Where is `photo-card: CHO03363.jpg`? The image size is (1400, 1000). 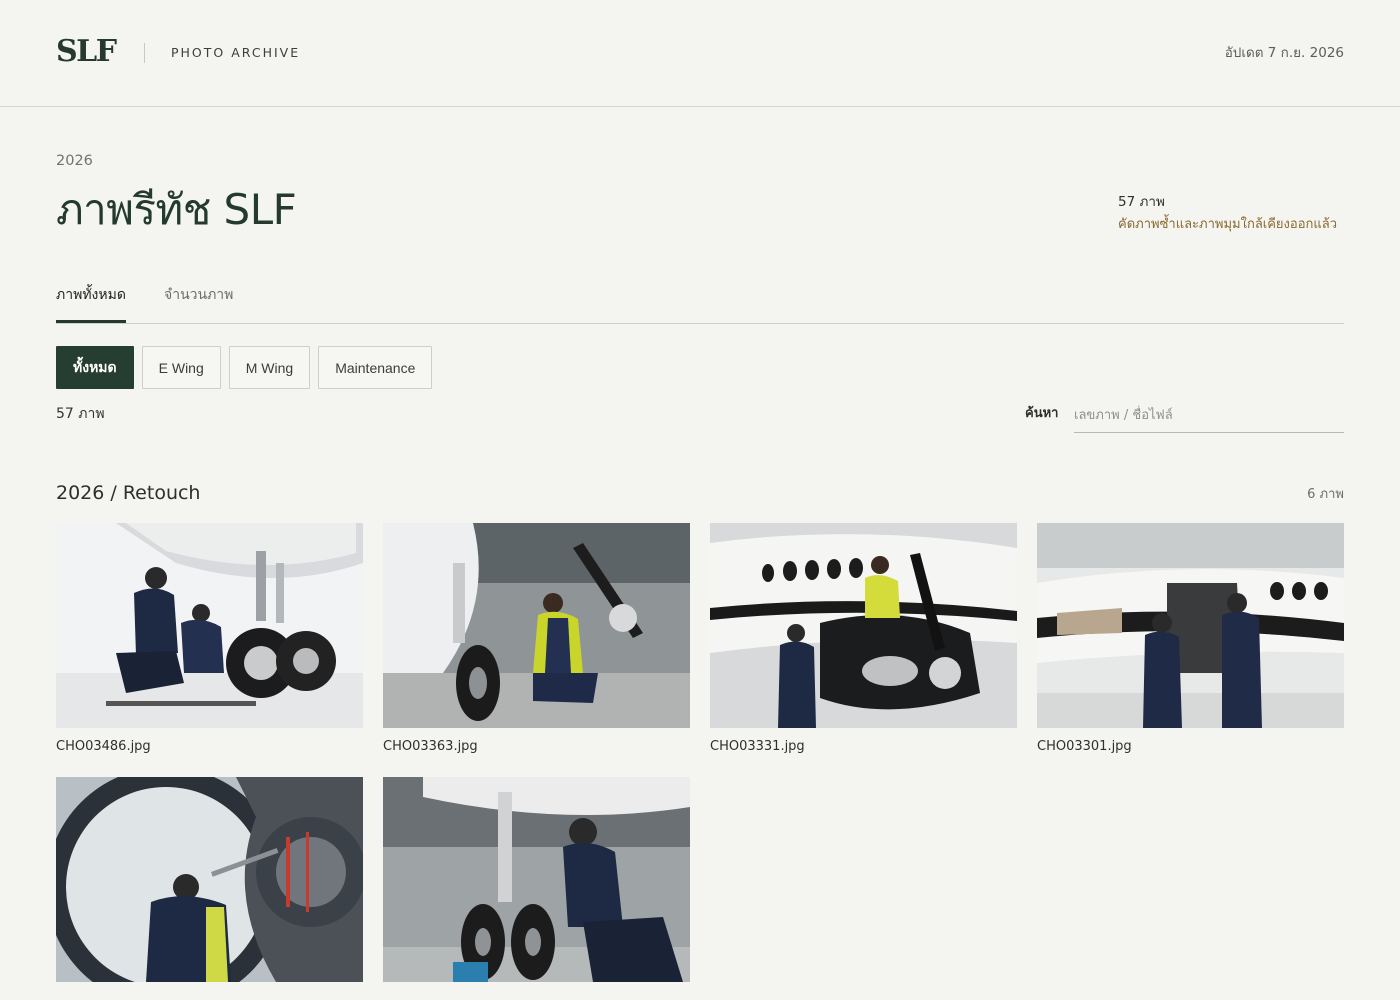
photo-card: CHO03363.jpg is located at coordinates (536, 639).